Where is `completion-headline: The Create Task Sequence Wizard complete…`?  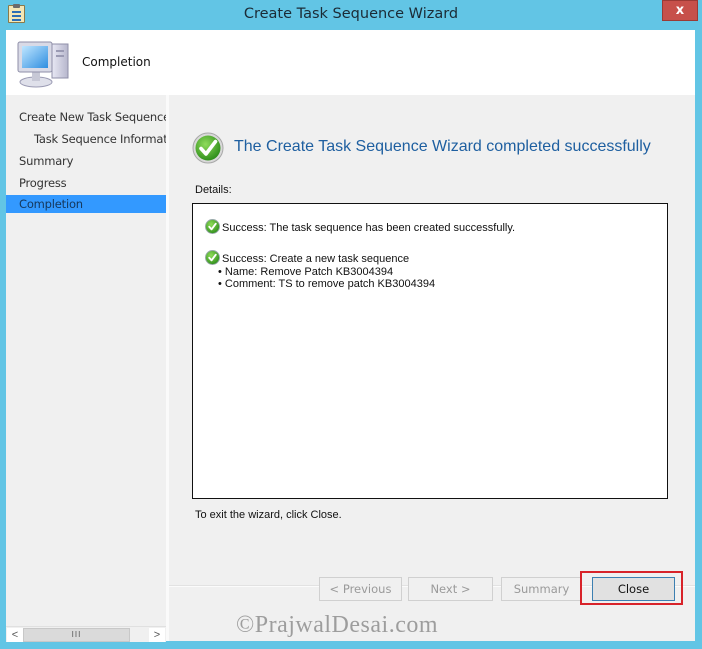 completion-headline: The Create Task Sequence Wizard complete… is located at coordinates (442, 146).